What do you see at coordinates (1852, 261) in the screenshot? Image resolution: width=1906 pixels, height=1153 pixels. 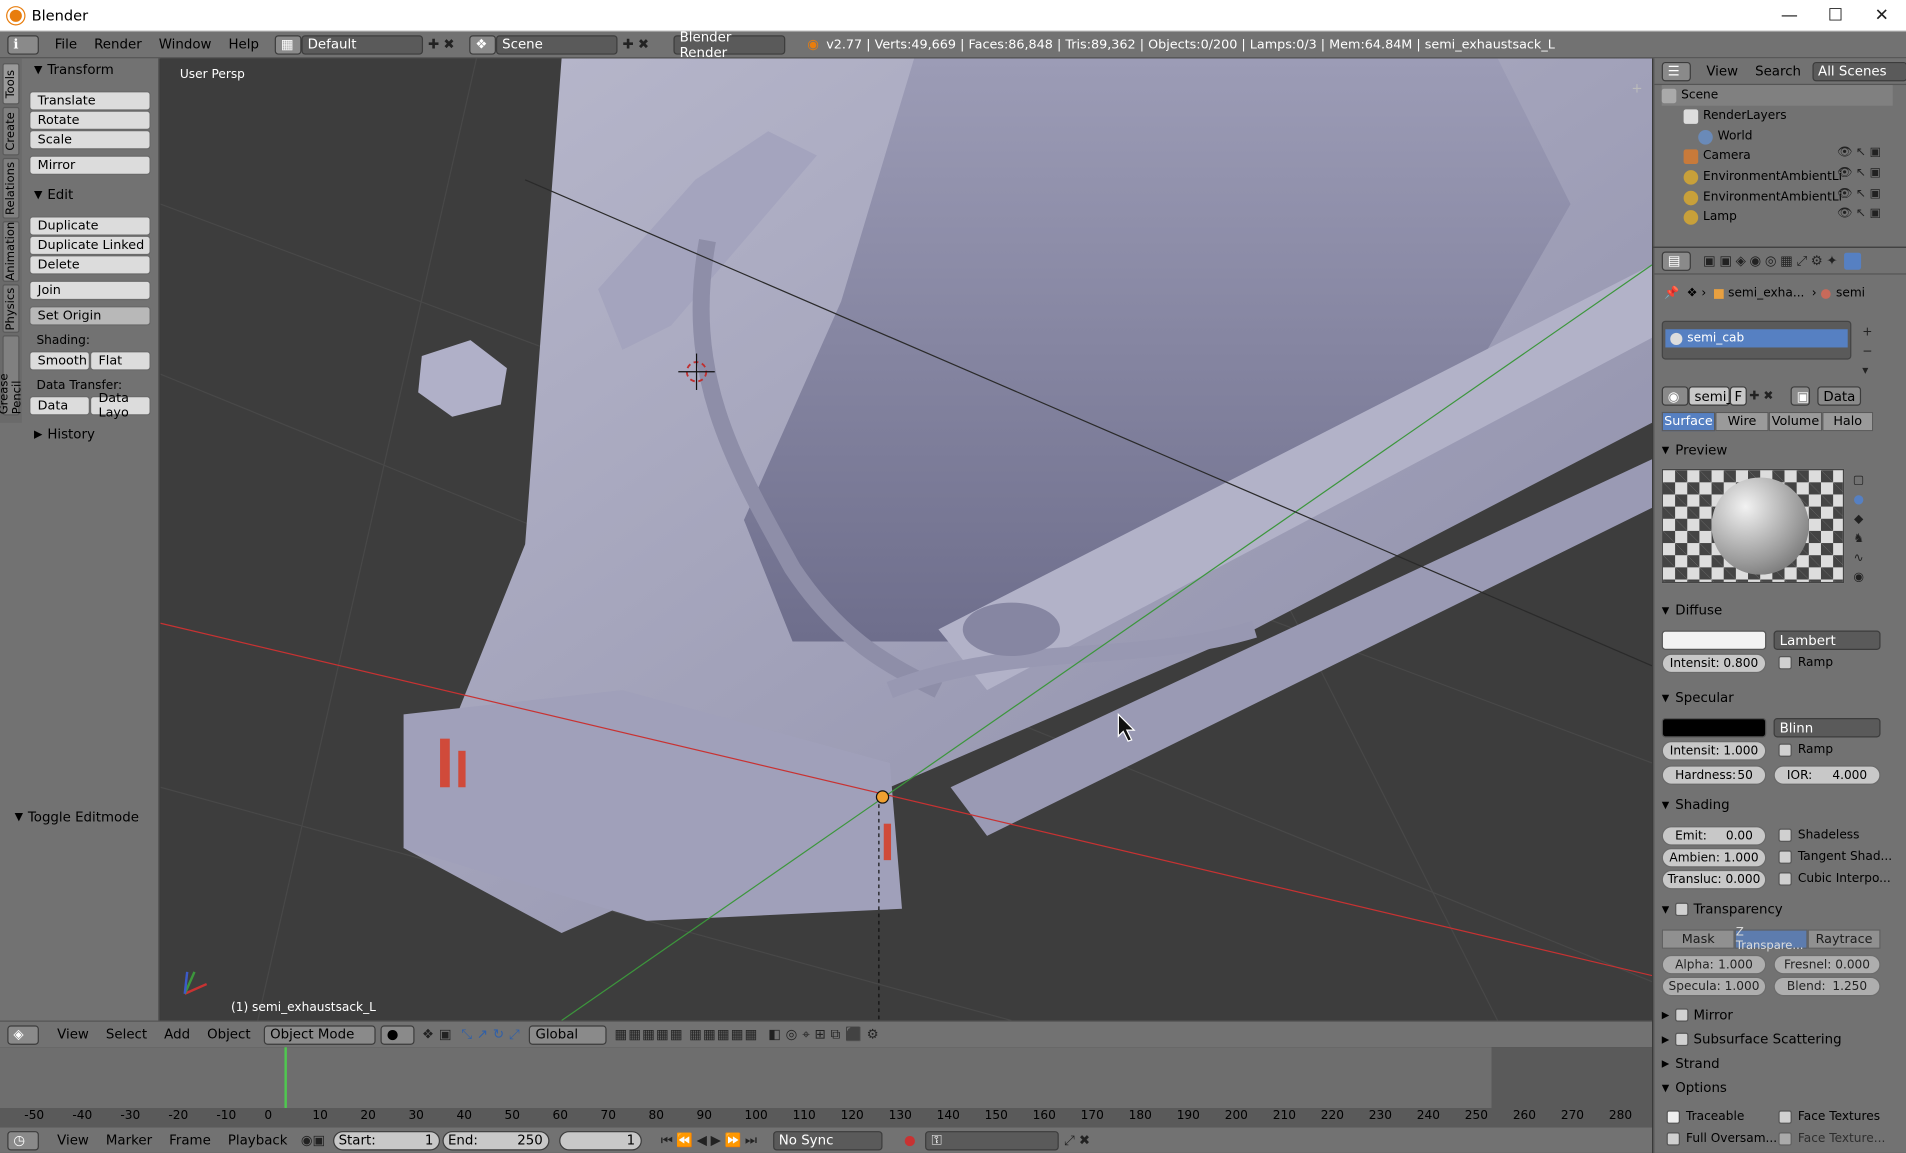 I see `material-tab-icon` at bounding box center [1852, 261].